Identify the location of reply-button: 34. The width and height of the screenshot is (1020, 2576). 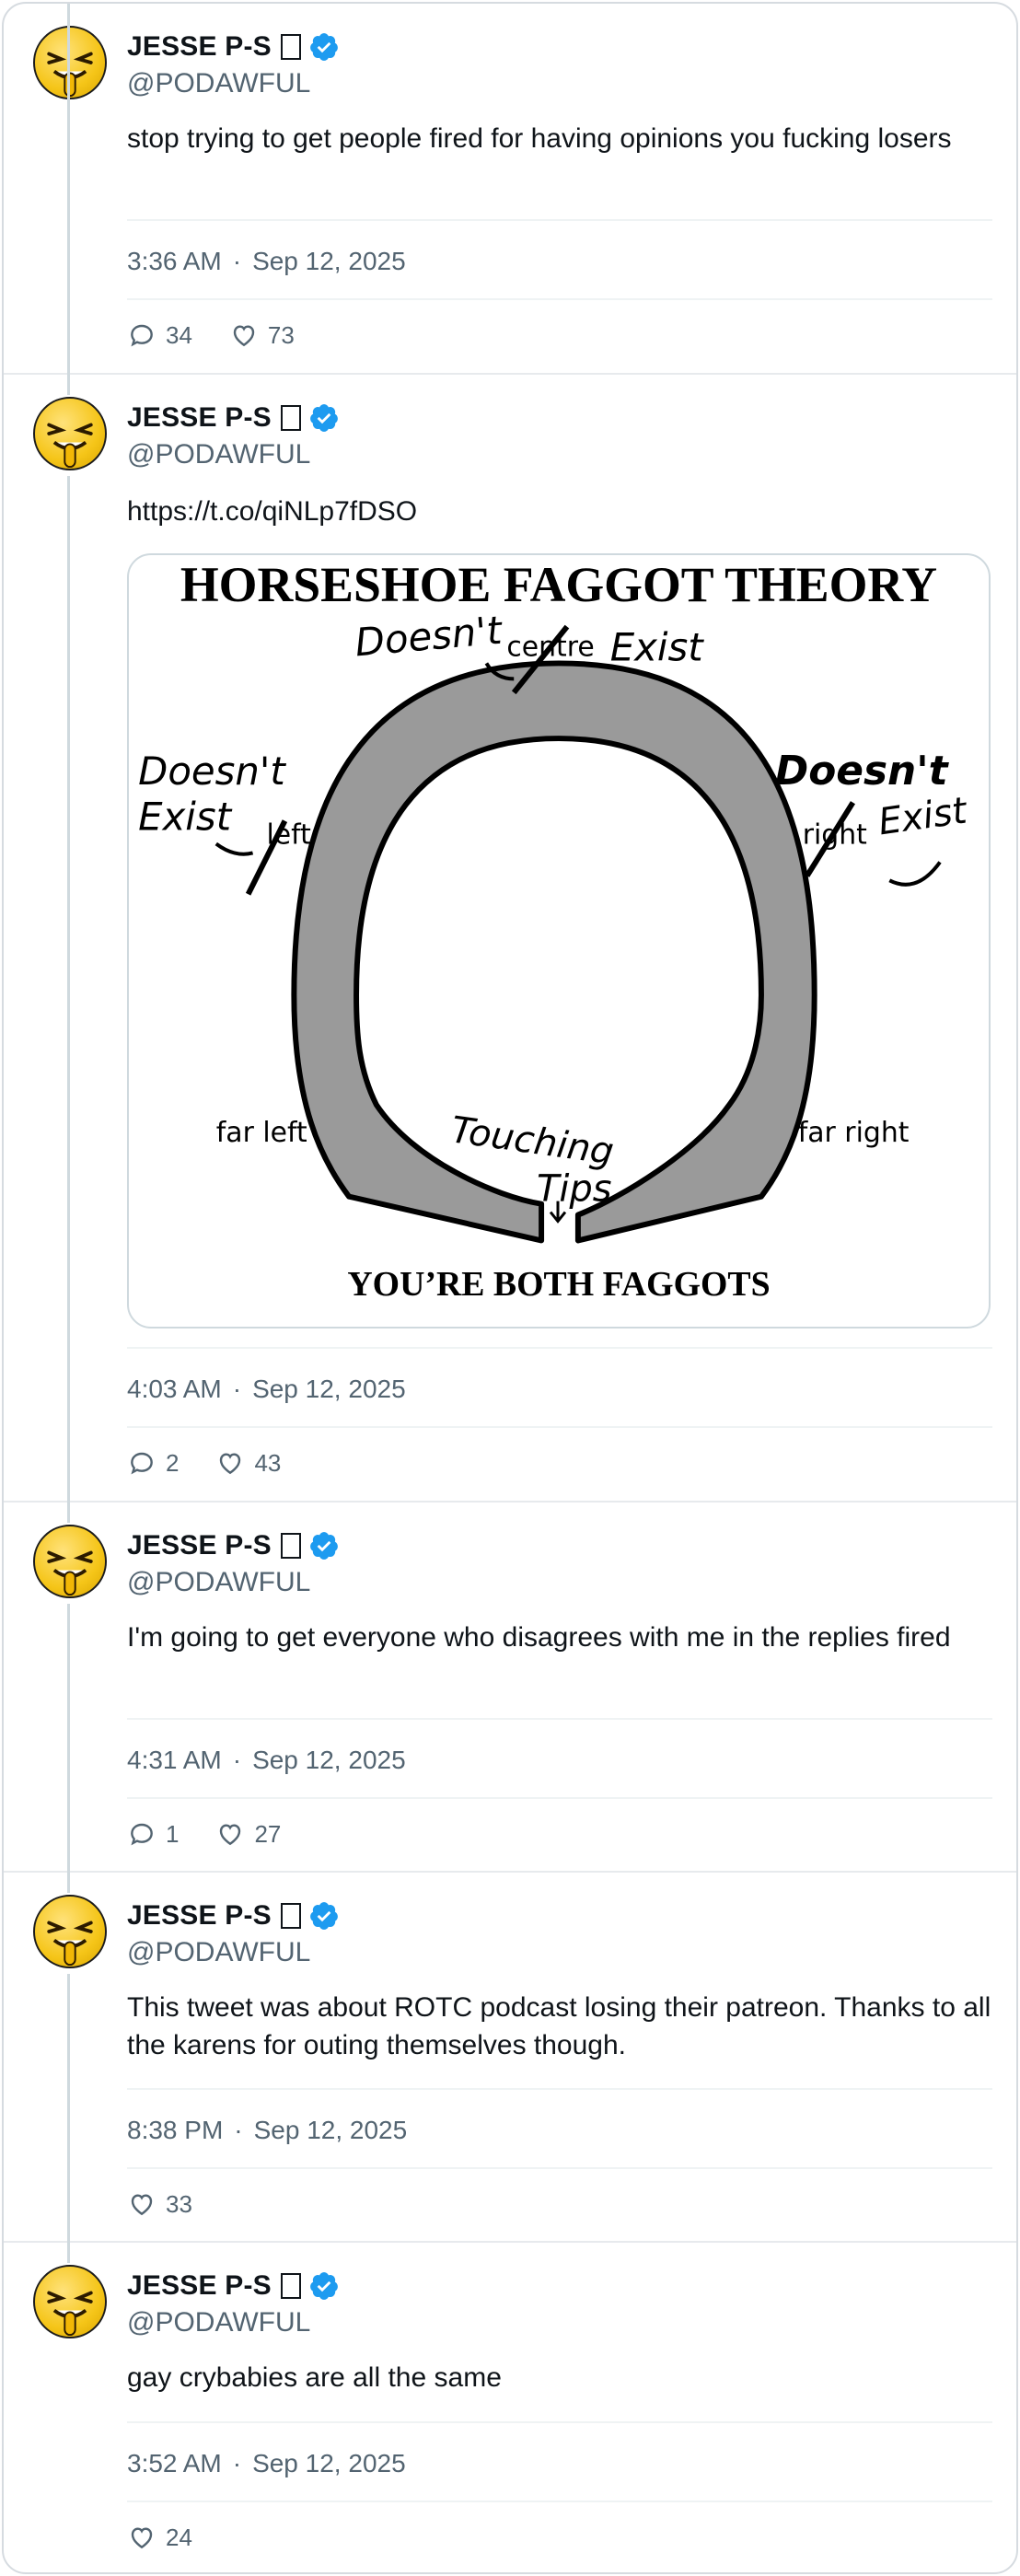
(159, 335).